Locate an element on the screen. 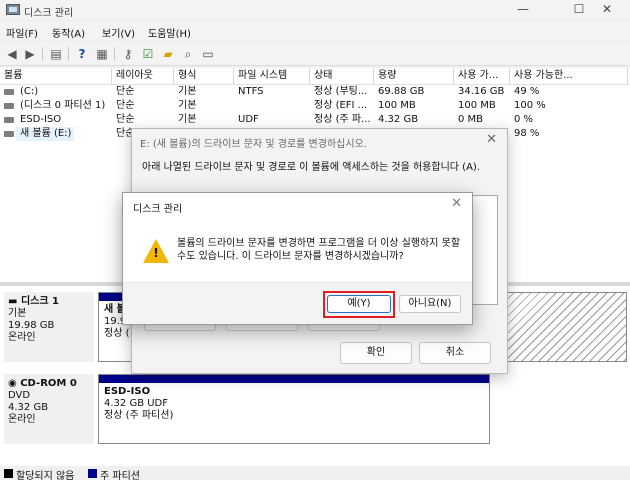 This screenshot has width=630, height=480. unallocated-swatch is located at coordinates (8, 473).